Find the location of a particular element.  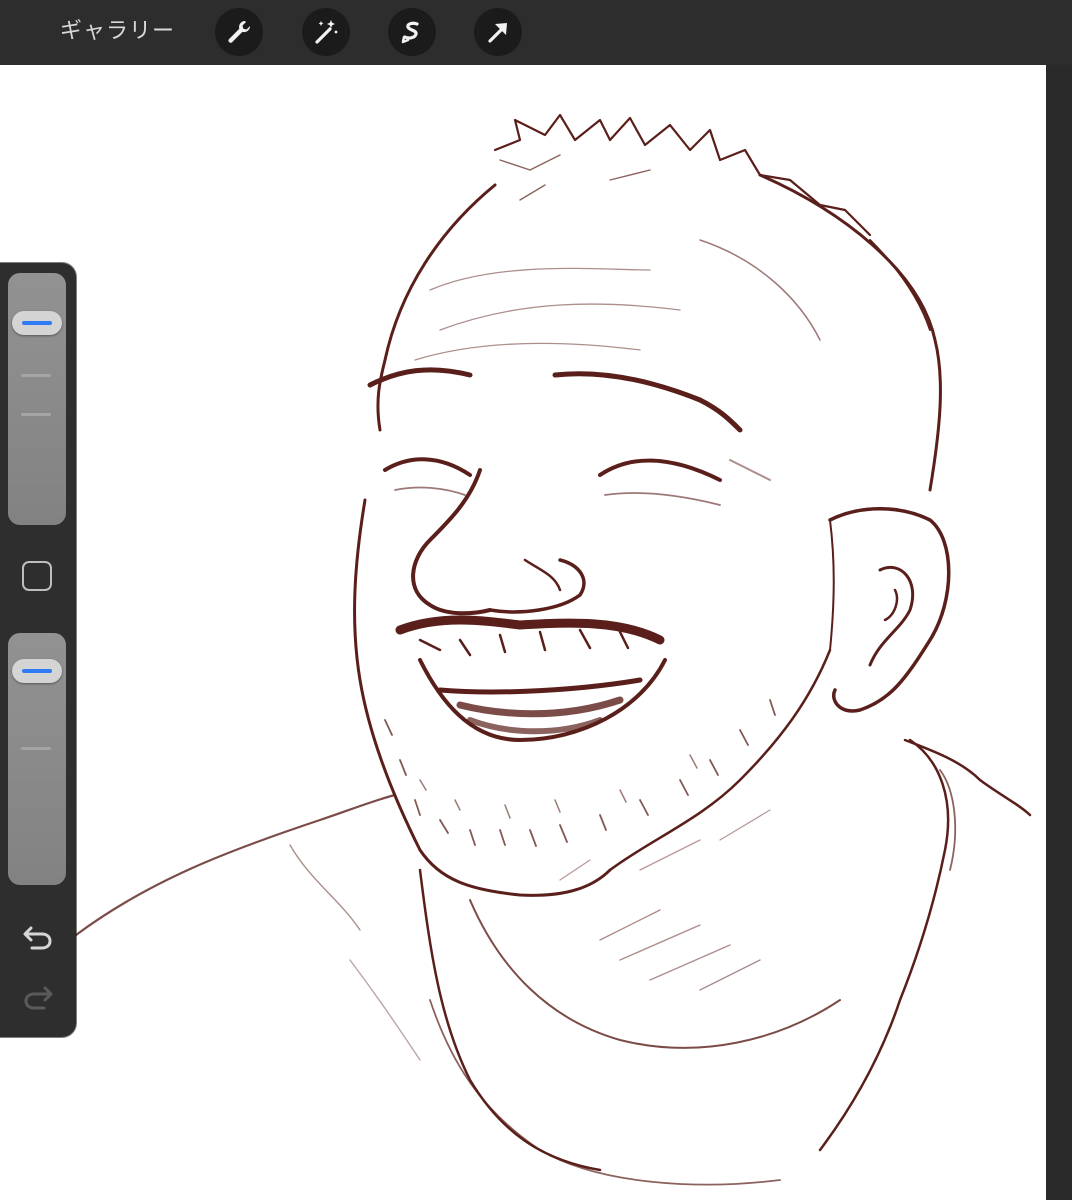

wrench-icon is located at coordinates (239, 32).